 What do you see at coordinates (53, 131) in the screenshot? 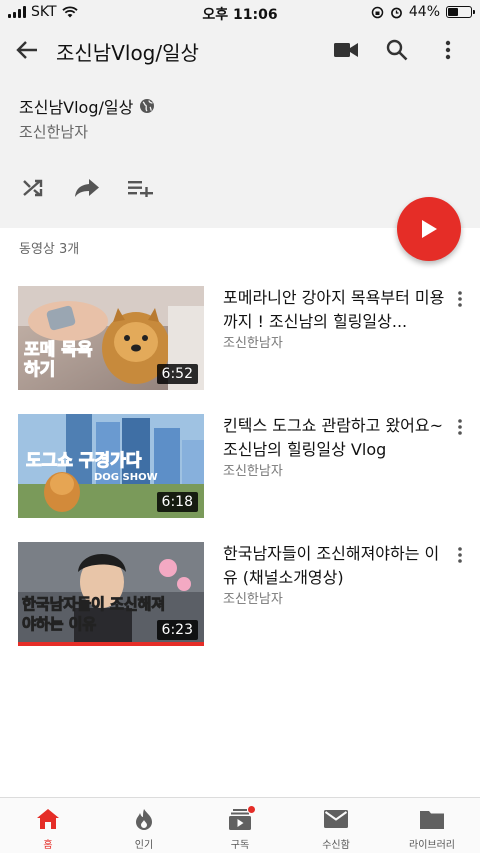
I see `playlist-owner: 조신한남자` at bounding box center [53, 131].